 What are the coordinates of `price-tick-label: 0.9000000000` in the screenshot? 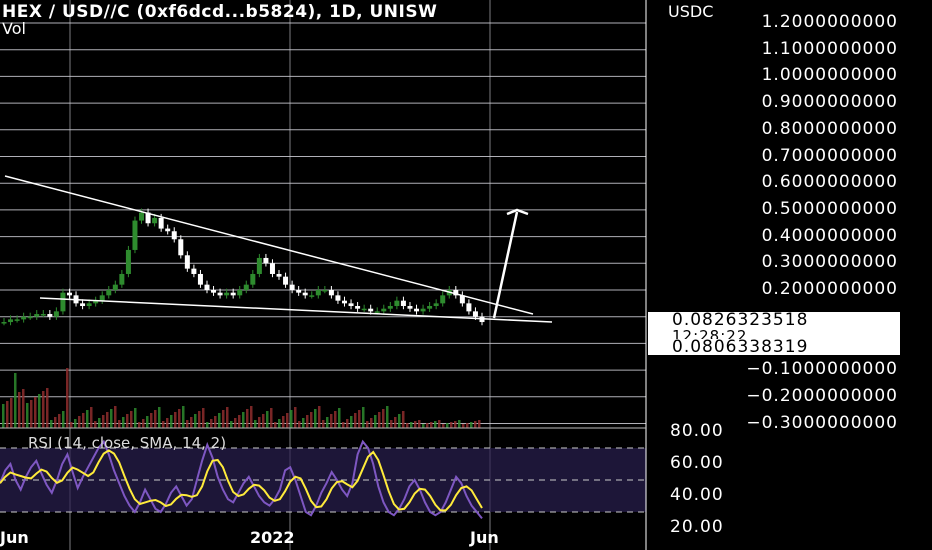 It's located at (829, 102).